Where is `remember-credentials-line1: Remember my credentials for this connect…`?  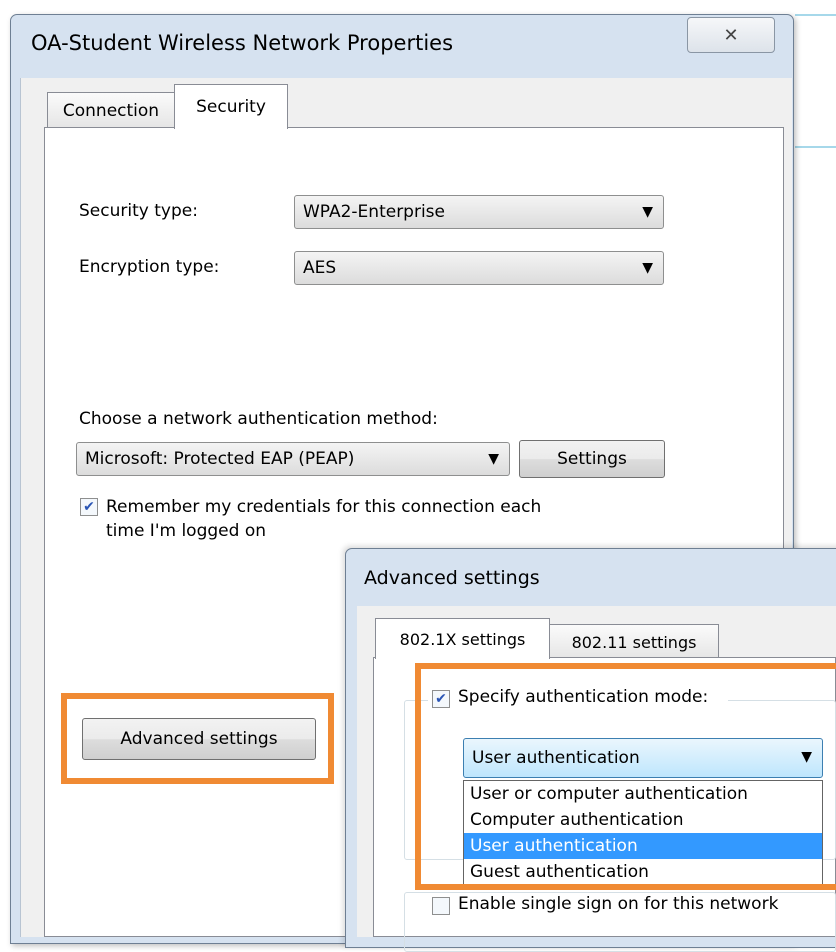 remember-credentials-line1: Remember my credentials for this connect… is located at coordinates (324, 507).